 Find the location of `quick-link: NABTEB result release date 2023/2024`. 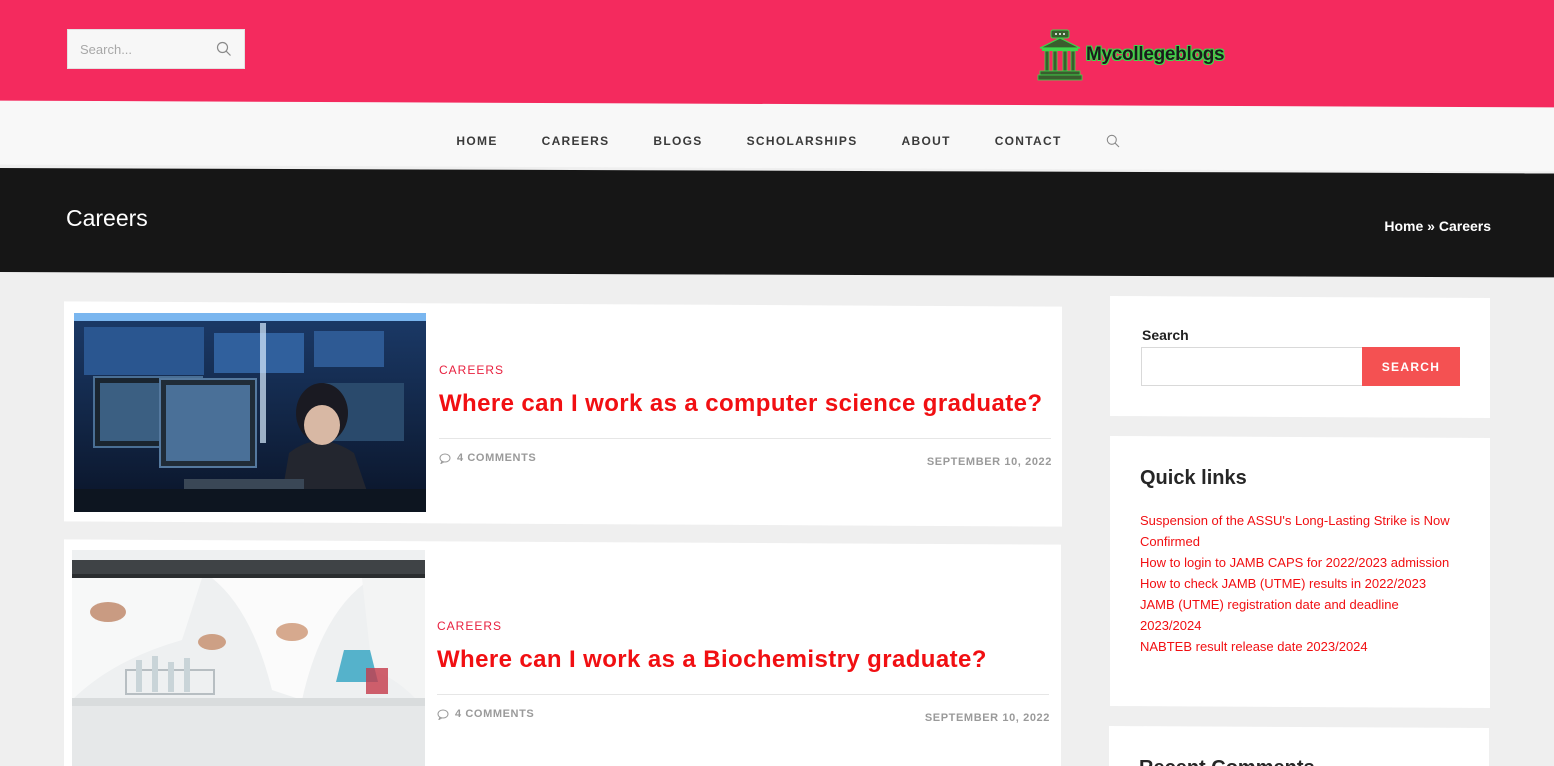

quick-link: NABTEB result release date 2023/2024 is located at coordinates (1254, 646).